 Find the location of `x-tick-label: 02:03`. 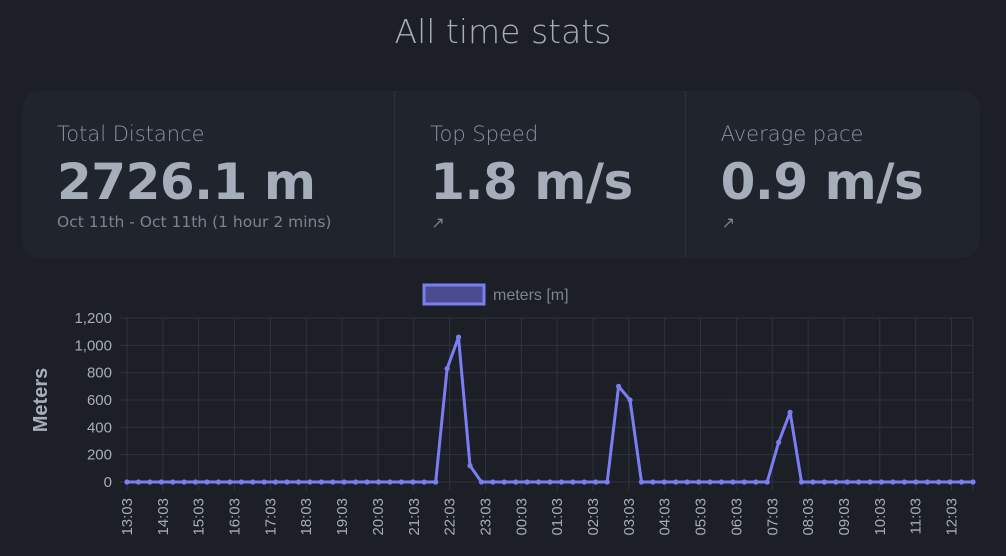

x-tick-label: 02:03 is located at coordinates (593, 517).